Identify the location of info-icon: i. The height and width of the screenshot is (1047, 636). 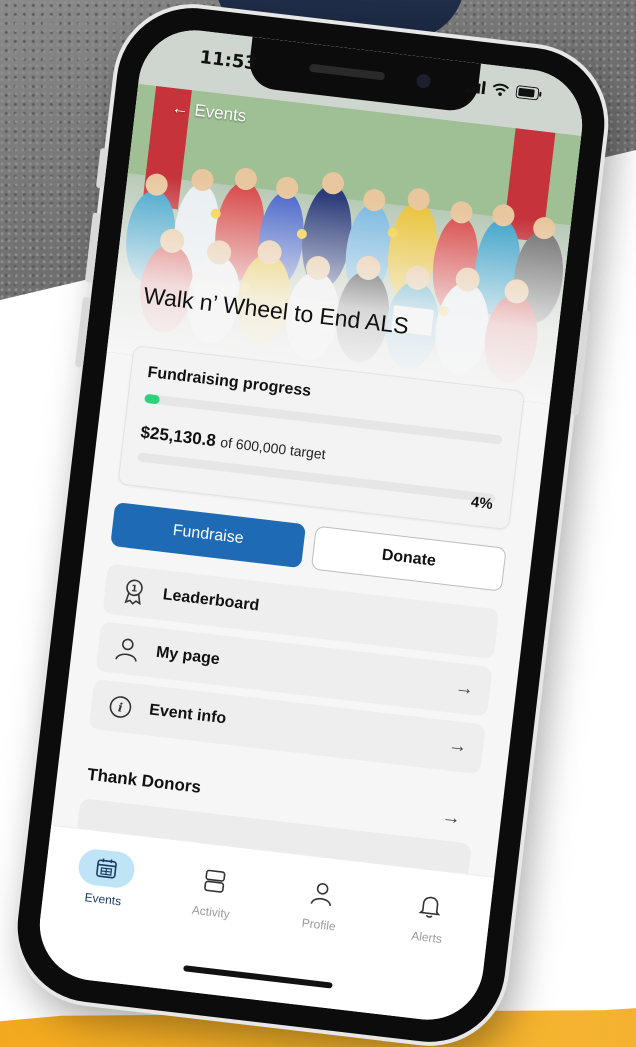
(120, 707).